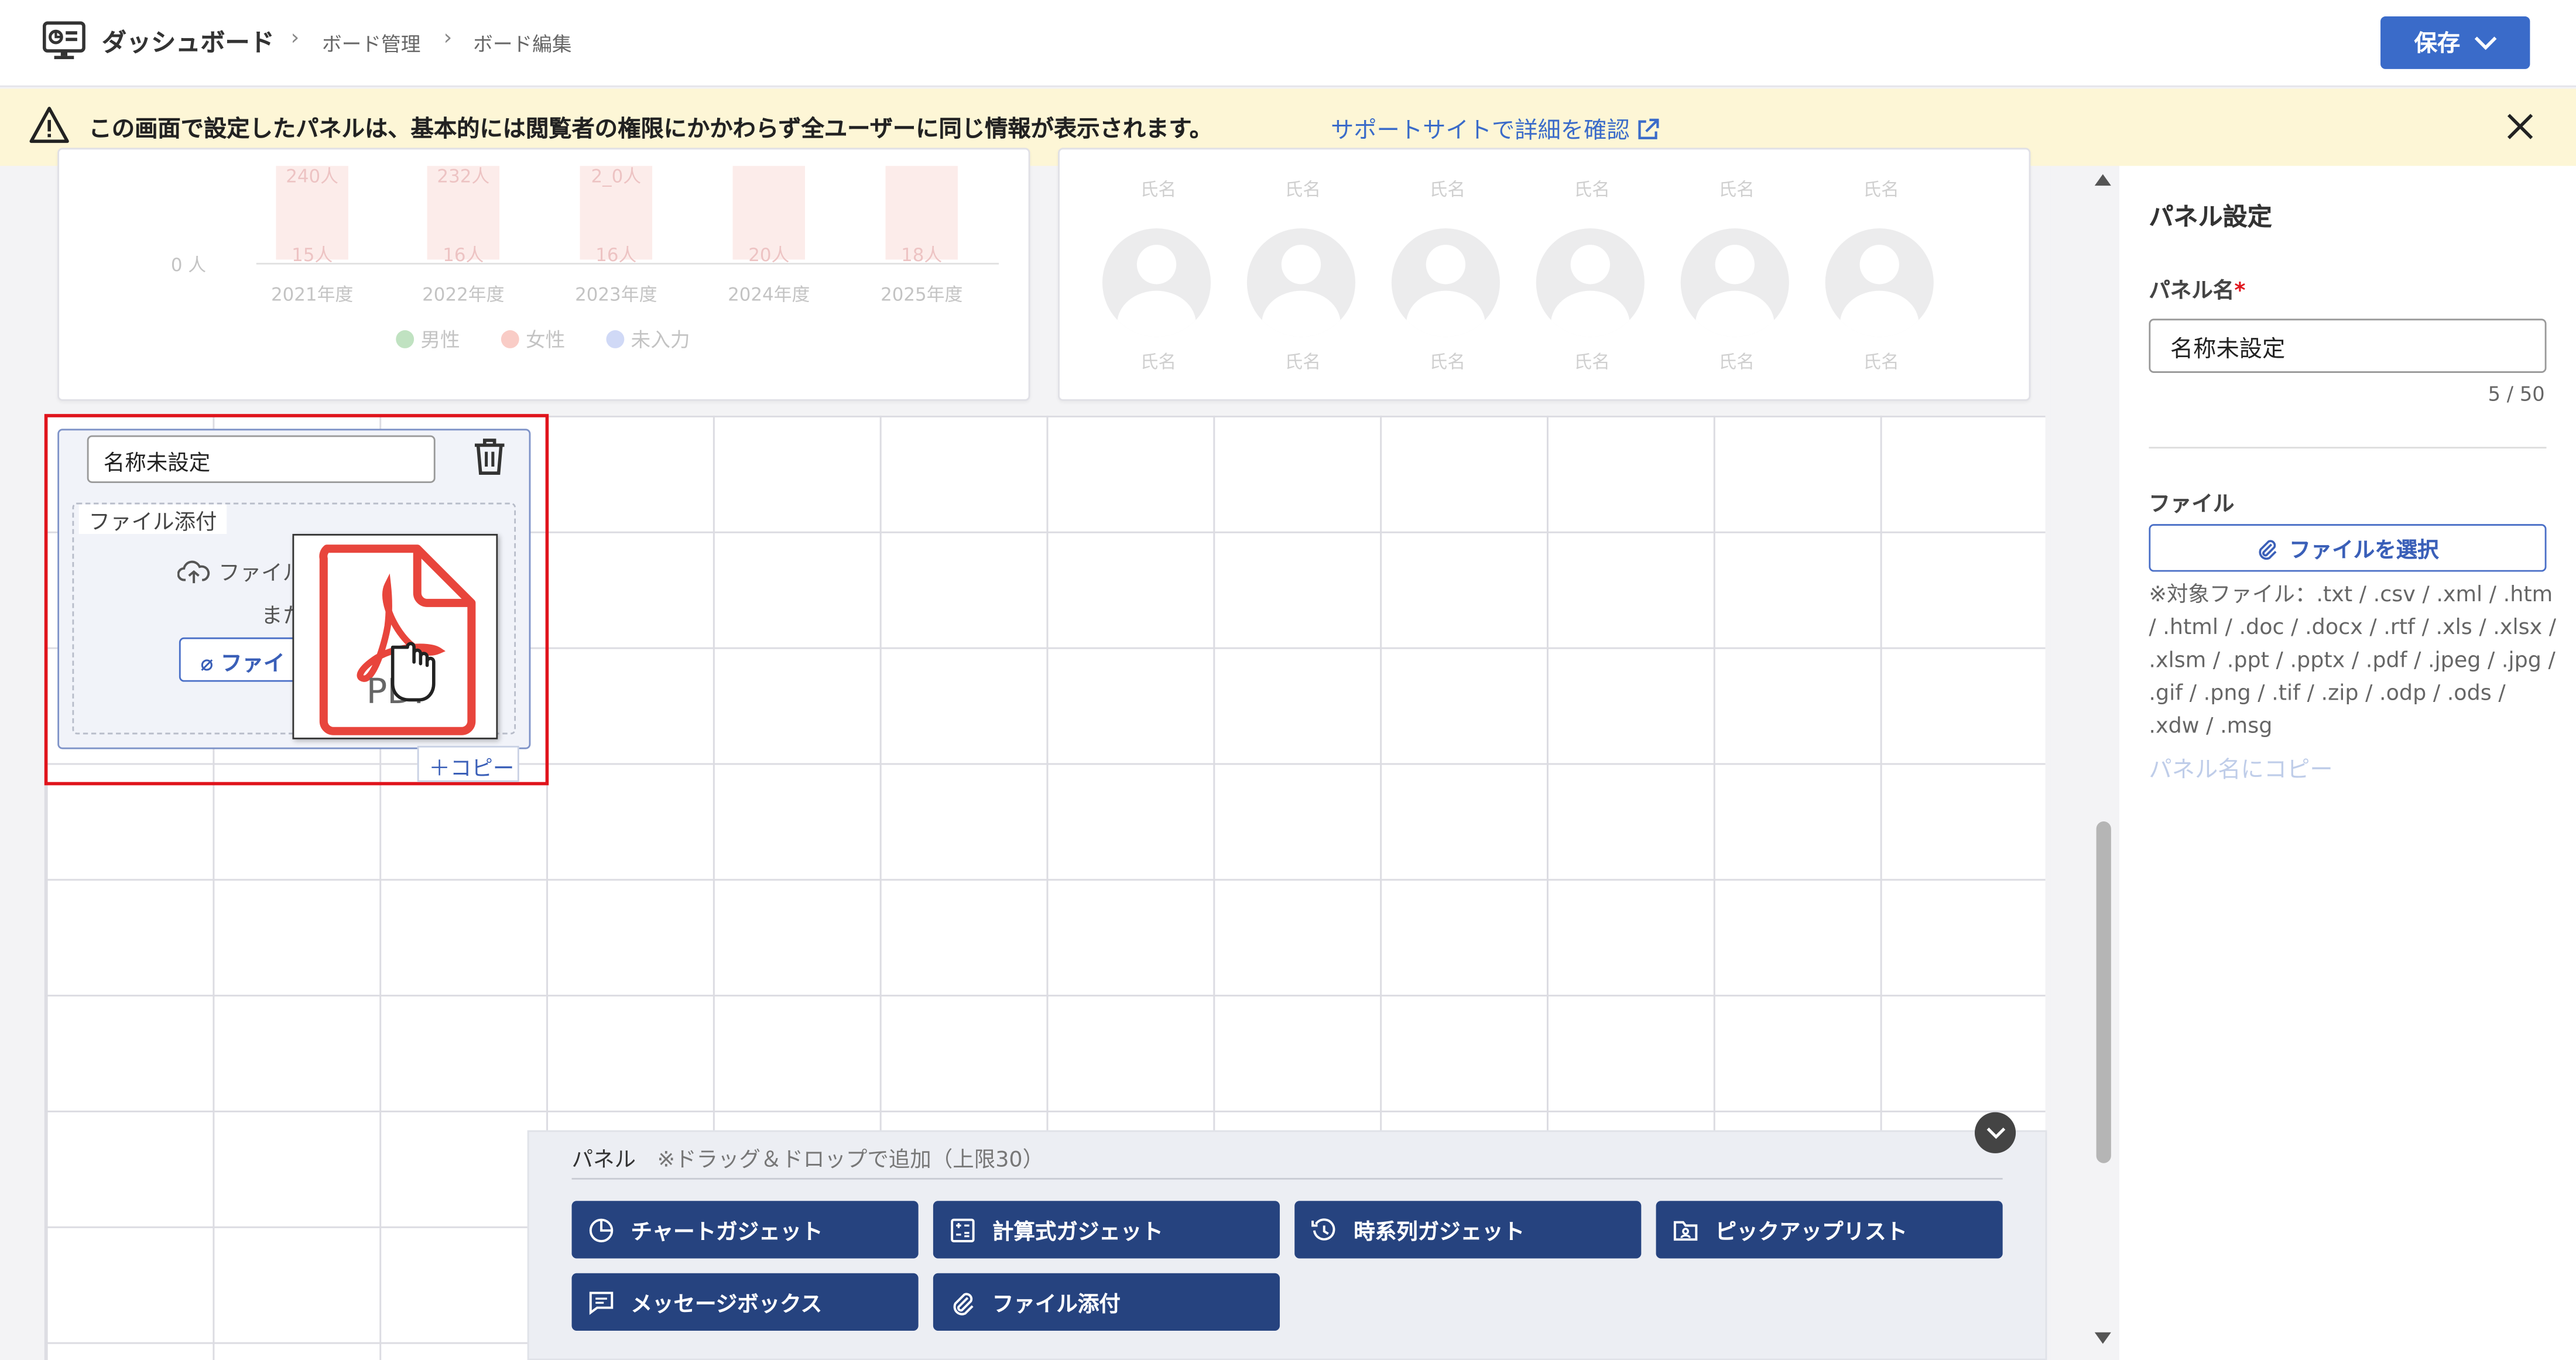 The width and height of the screenshot is (2576, 1360). I want to click on chart-bar-top-label: 2_0人, so click(616, 176).